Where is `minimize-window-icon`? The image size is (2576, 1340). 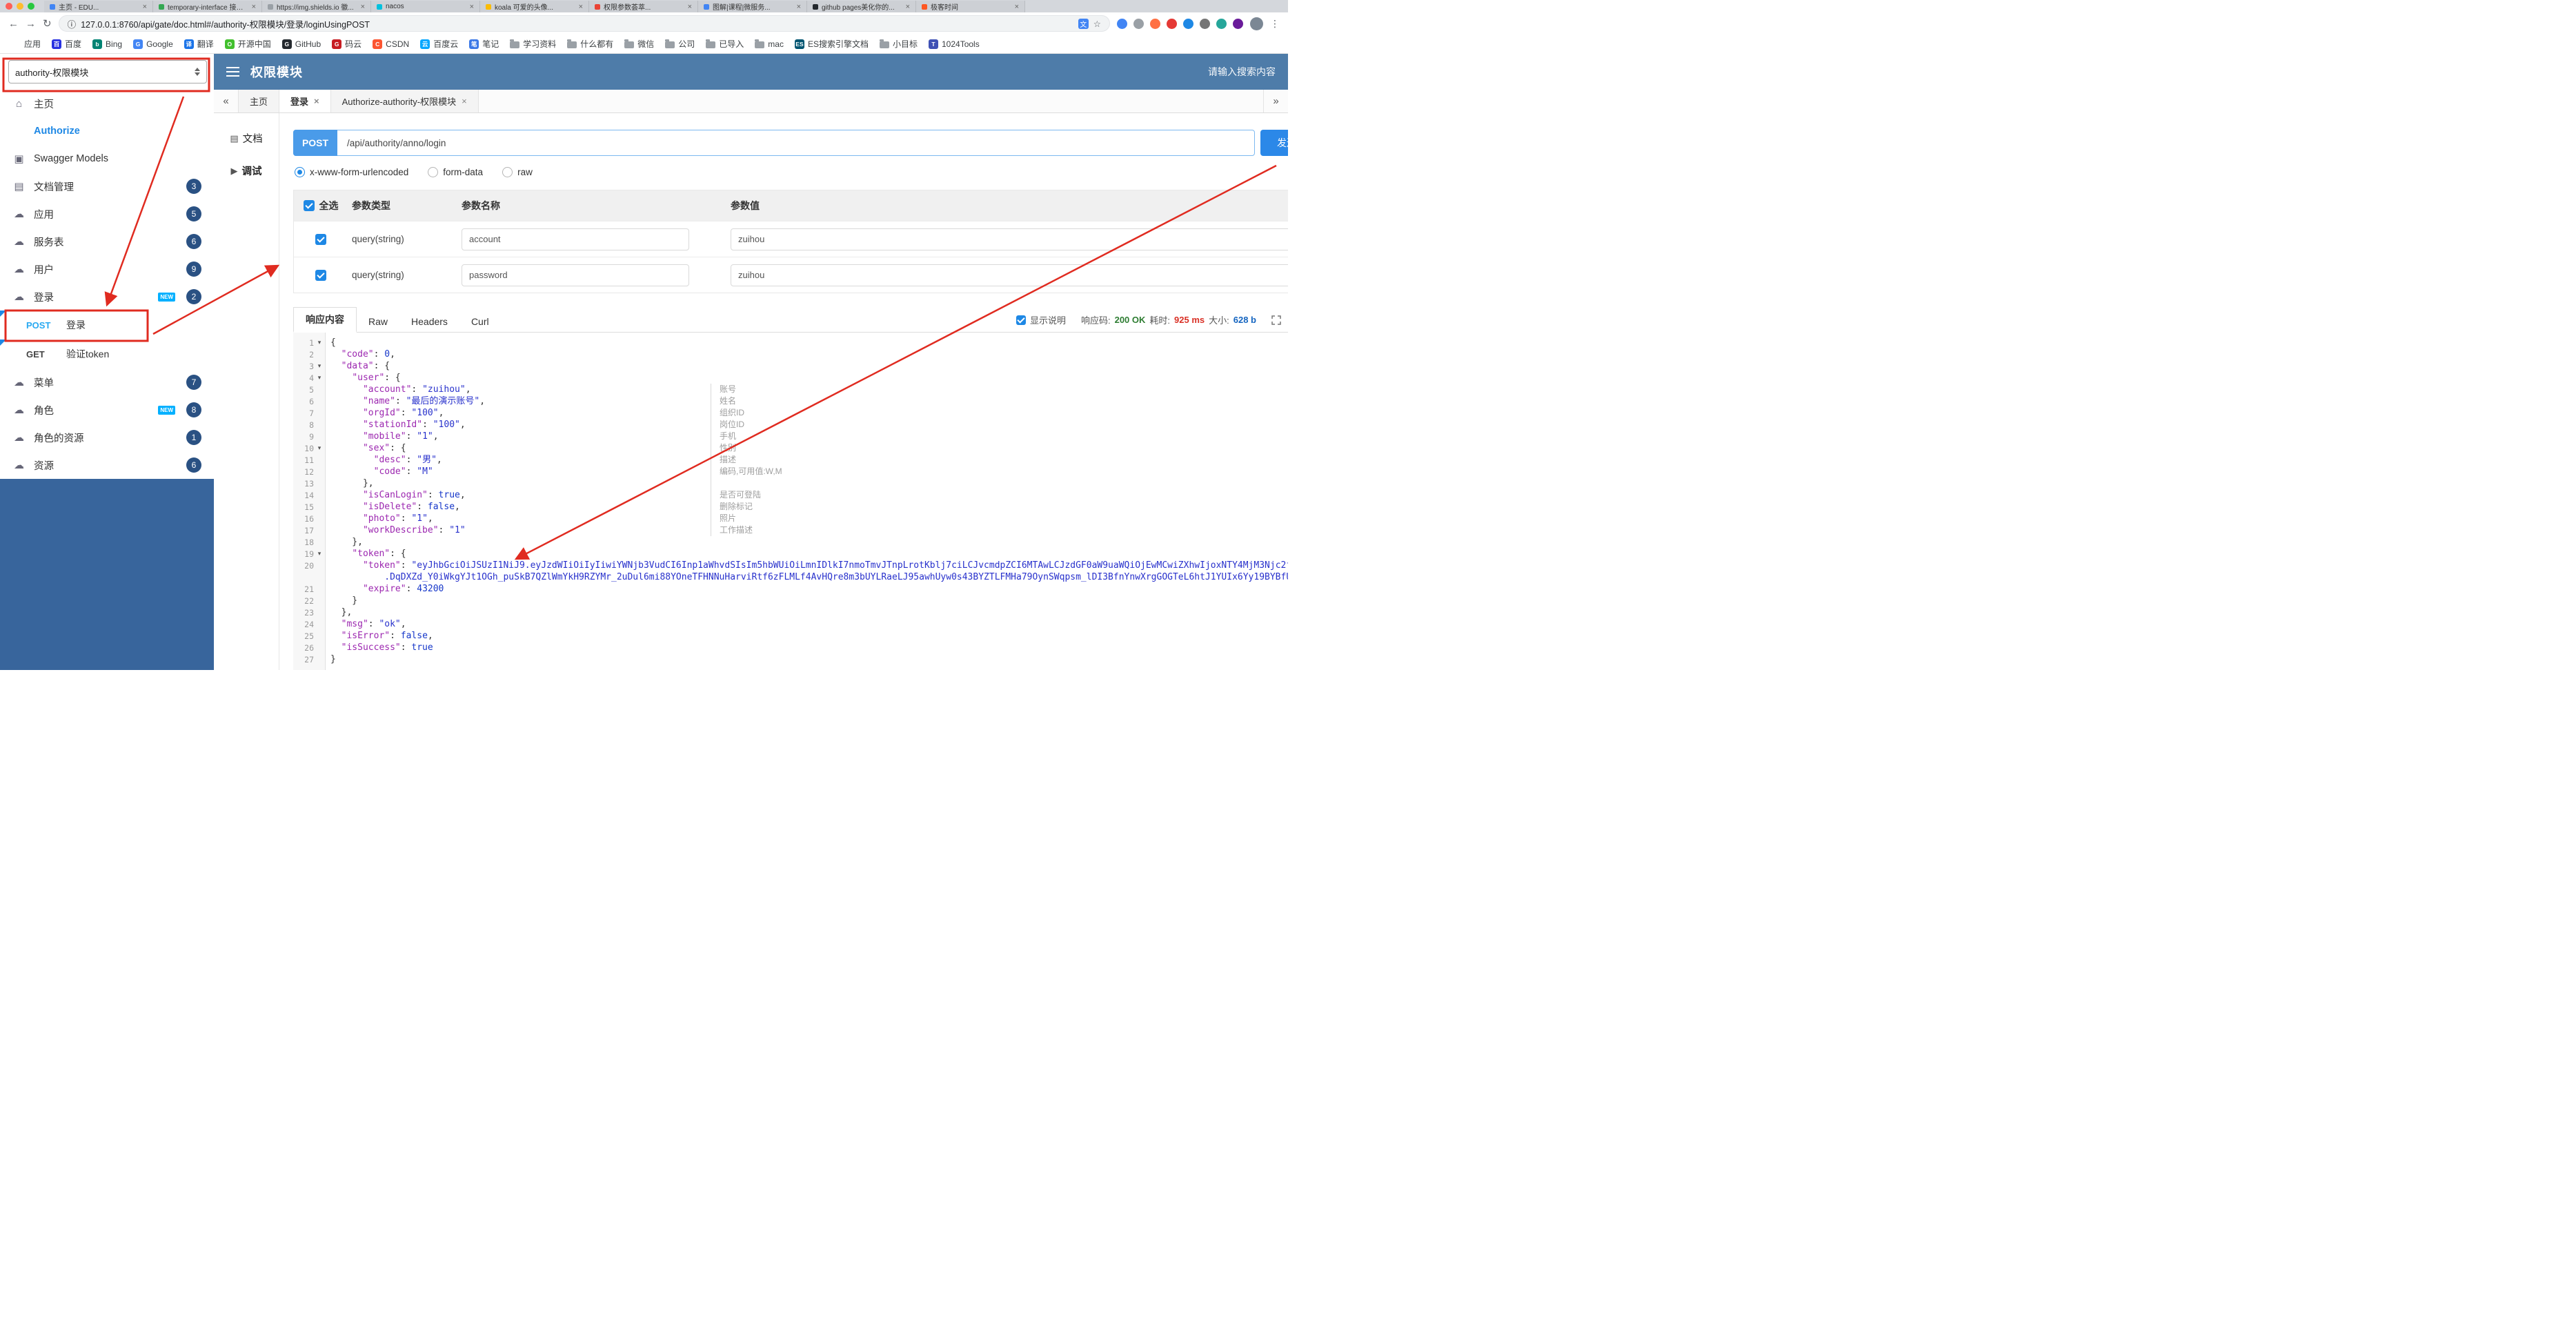 minimize-window-icon is located at coordinates (20, 6).